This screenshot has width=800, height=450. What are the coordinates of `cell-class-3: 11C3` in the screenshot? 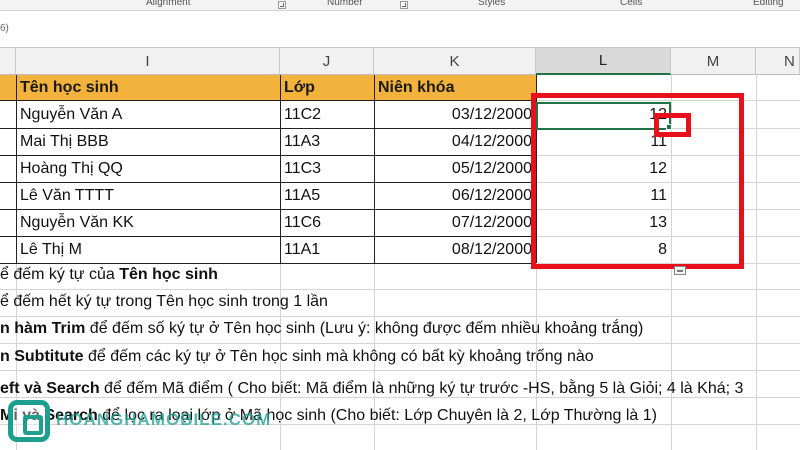 It's located at (327, 169).